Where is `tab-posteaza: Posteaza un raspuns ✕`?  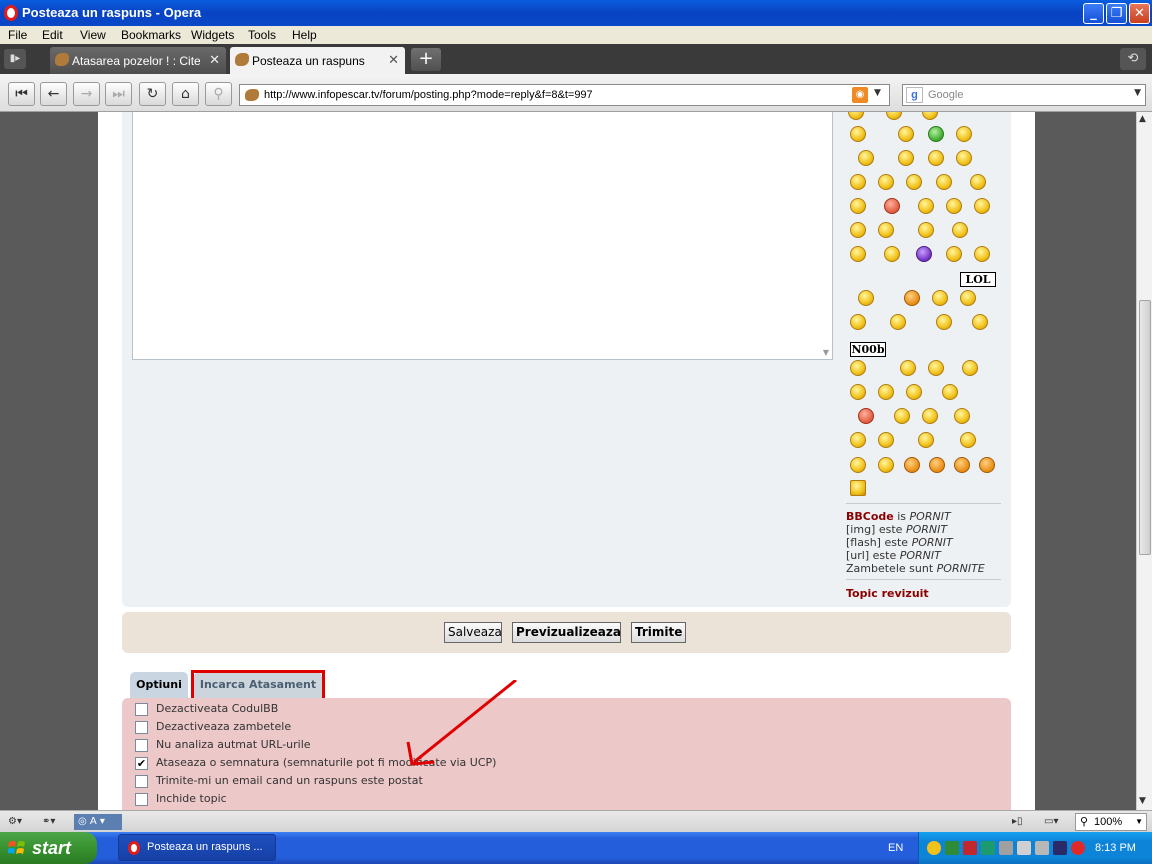 tab-posteaza: Posteaza un raspuns ✕ is located at coordinates (317, 60).